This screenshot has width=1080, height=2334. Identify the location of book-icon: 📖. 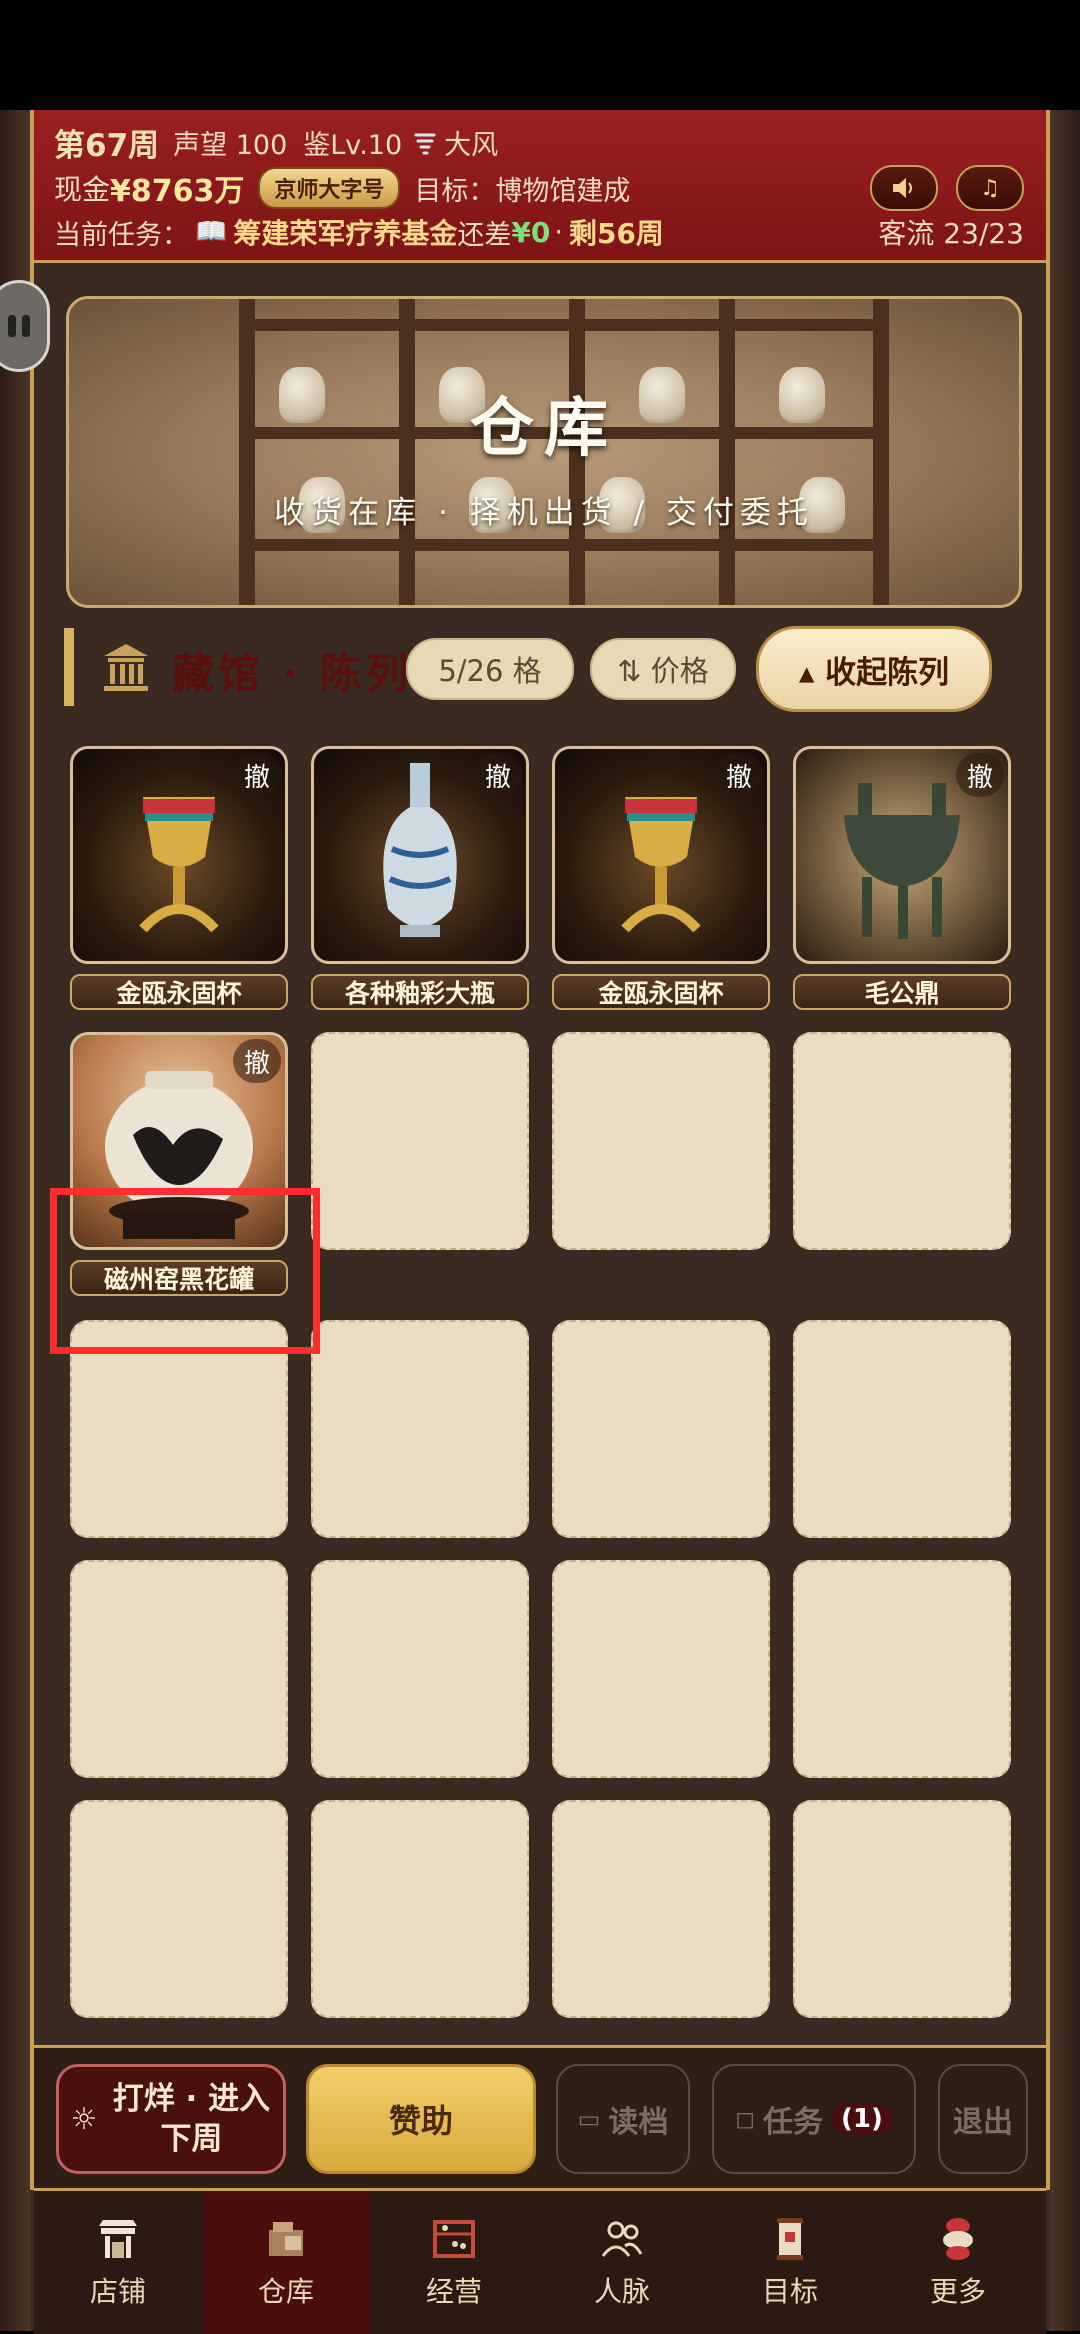
(211, 232).